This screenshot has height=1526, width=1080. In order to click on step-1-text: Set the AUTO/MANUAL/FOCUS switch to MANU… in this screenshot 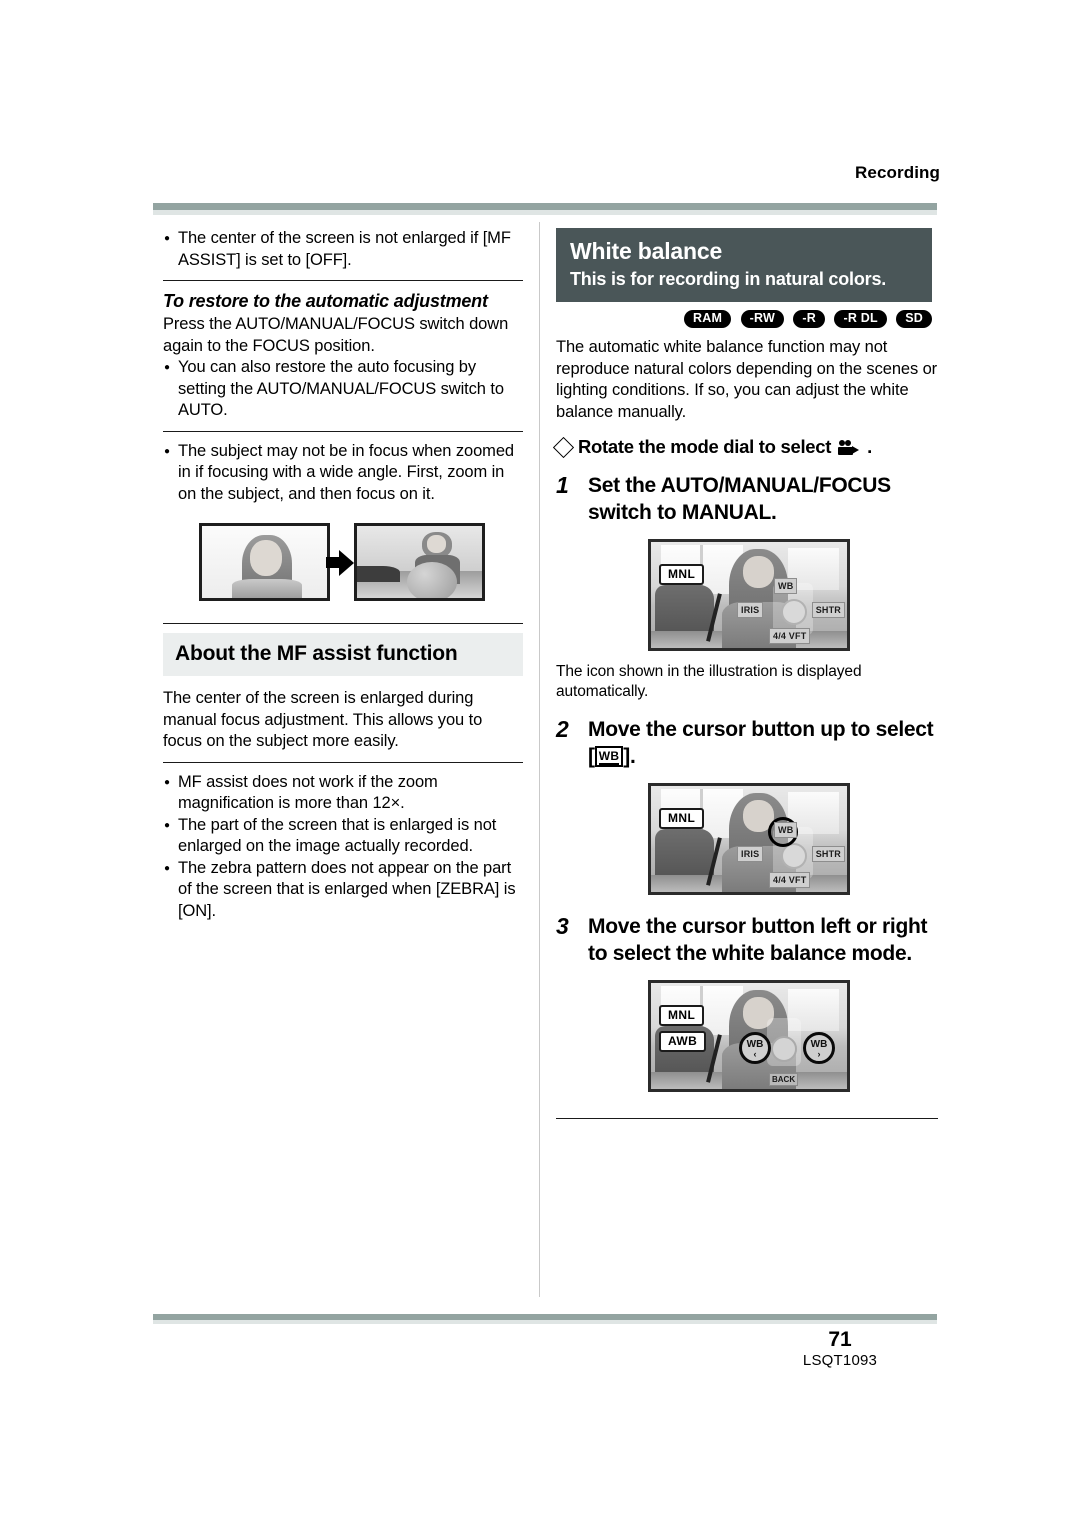, I will do `click(739, 499)`.